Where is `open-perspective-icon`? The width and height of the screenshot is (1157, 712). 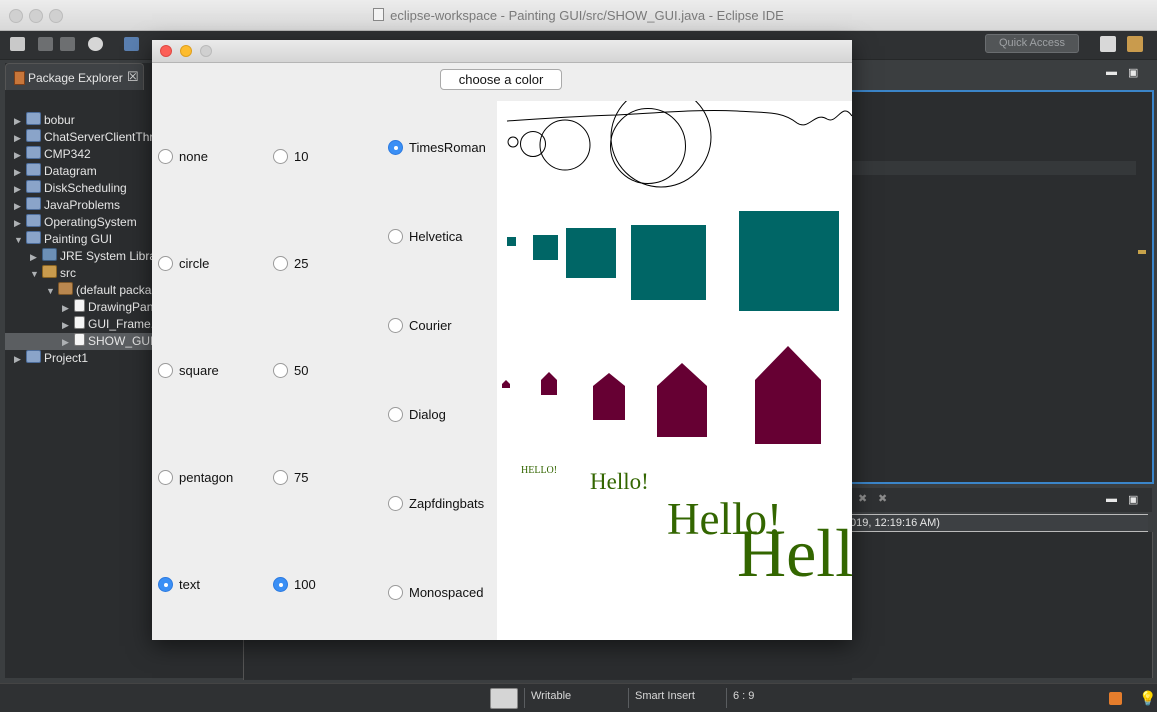
open-perspective-icon is located at coordinates (1108, 44).